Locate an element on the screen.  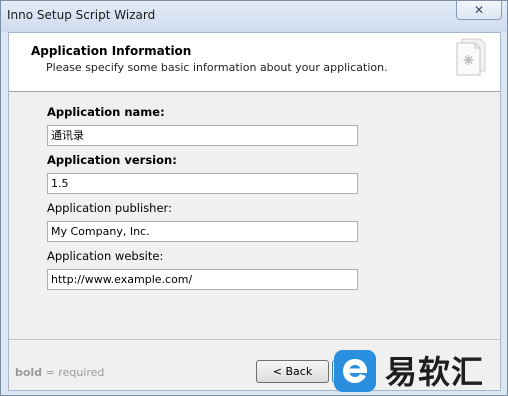
watermark-text: 易软汇 is located at coordinates (435, 372).